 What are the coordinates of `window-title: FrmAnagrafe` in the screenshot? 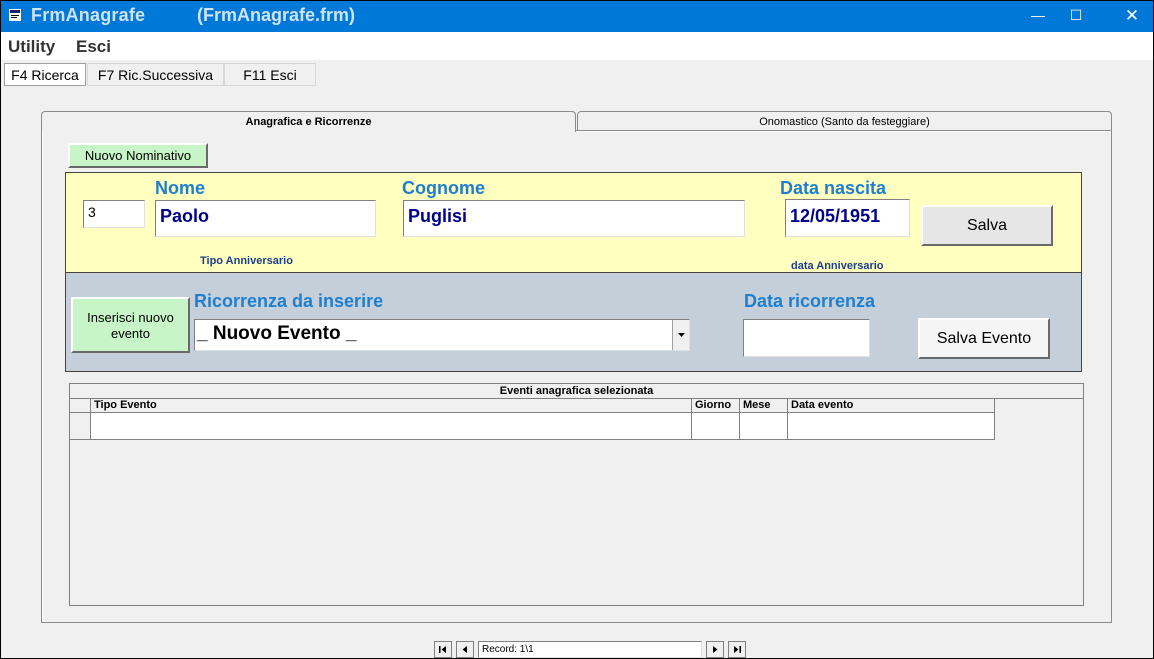 It's located at (88, 15).